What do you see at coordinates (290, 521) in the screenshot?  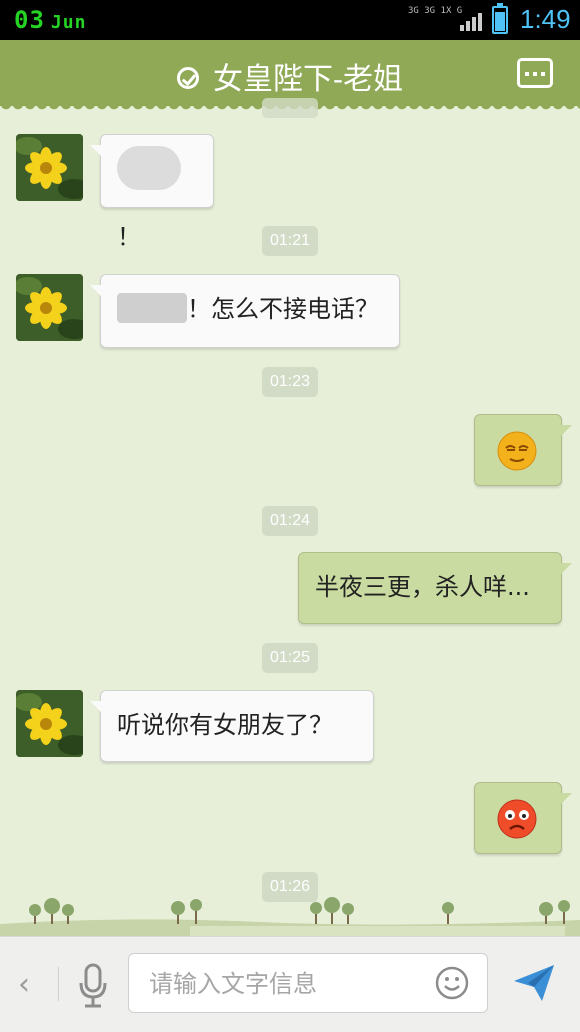 I see `time-stamp: 01:24` at bounding box center [290, 521].